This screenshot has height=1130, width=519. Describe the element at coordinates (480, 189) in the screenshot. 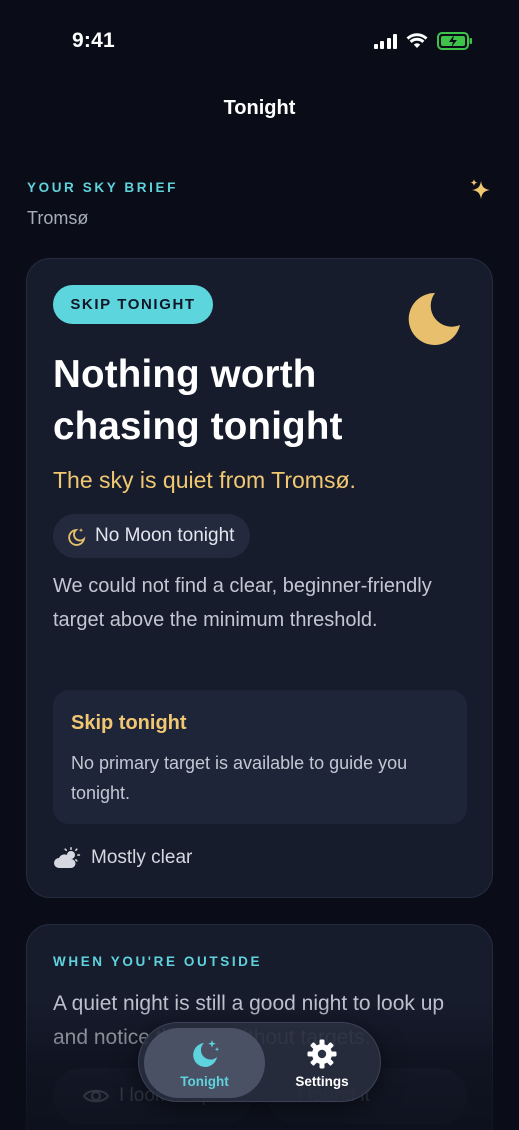

I see `sparkles-icon` at that location.